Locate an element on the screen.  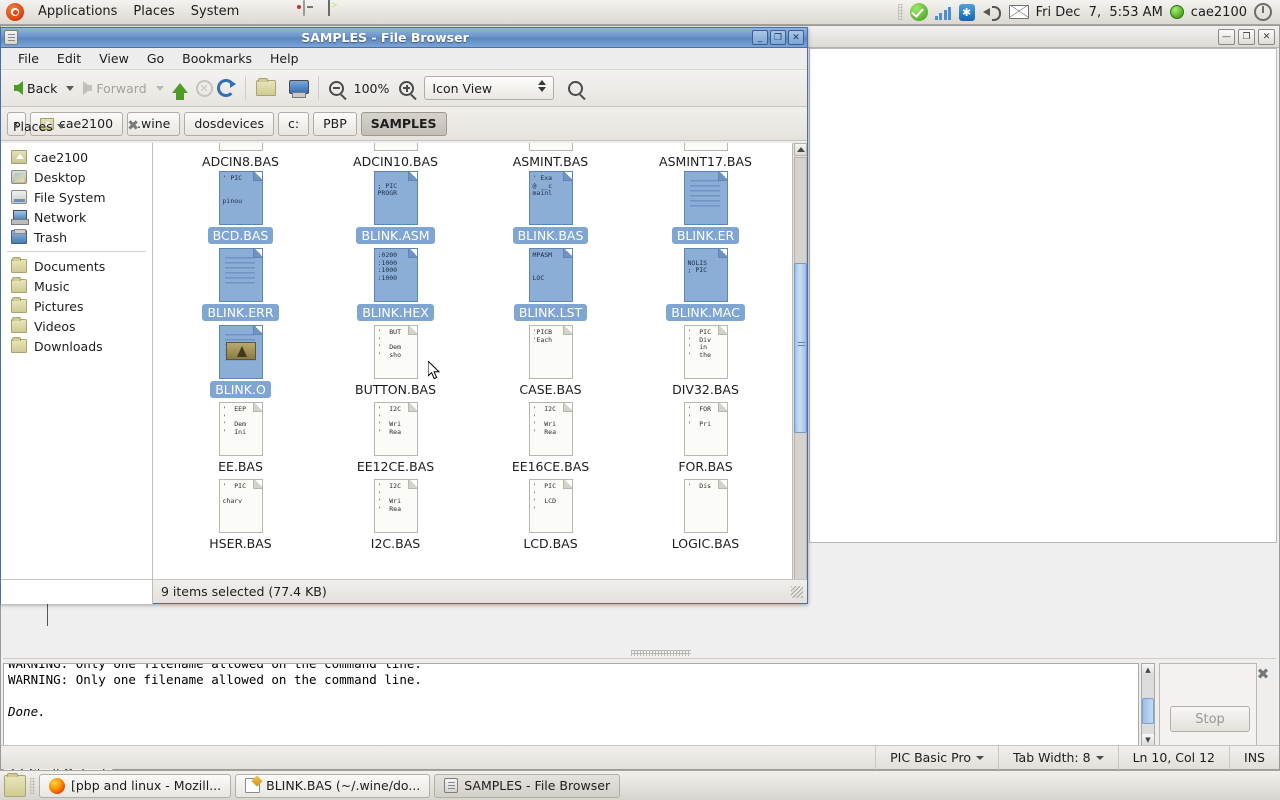
sidebar-item-documents: Documents is located at coordinates (76, 266).